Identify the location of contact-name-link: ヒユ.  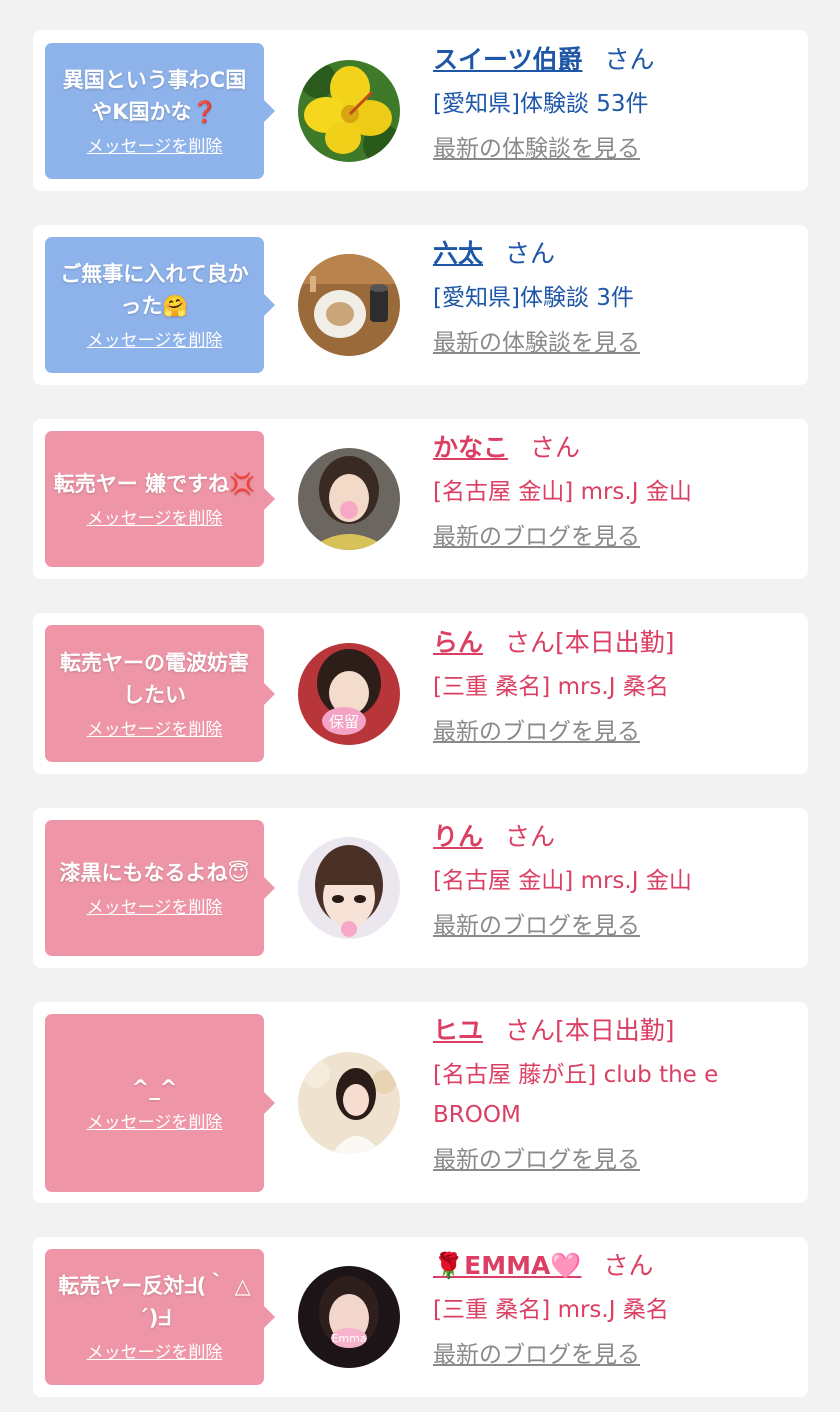
(458, 1030).